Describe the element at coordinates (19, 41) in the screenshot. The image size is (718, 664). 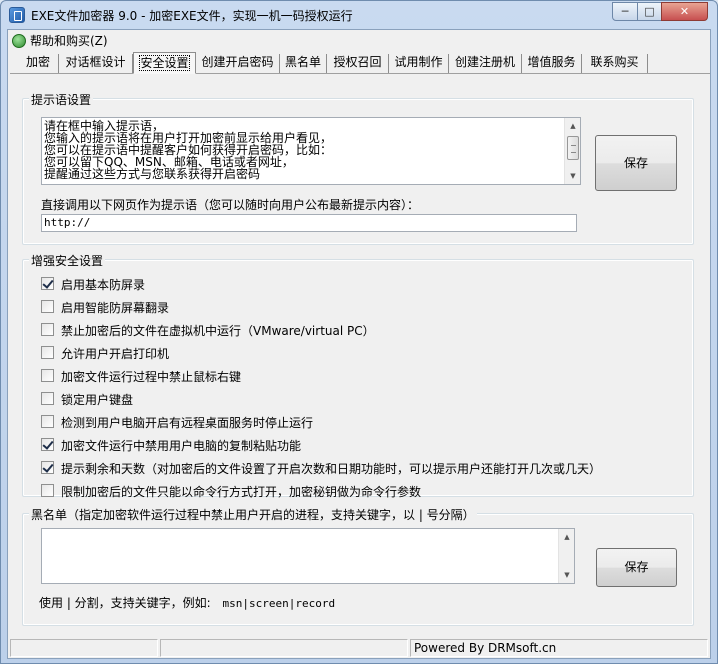
I see `green-globe-icon` at that location.